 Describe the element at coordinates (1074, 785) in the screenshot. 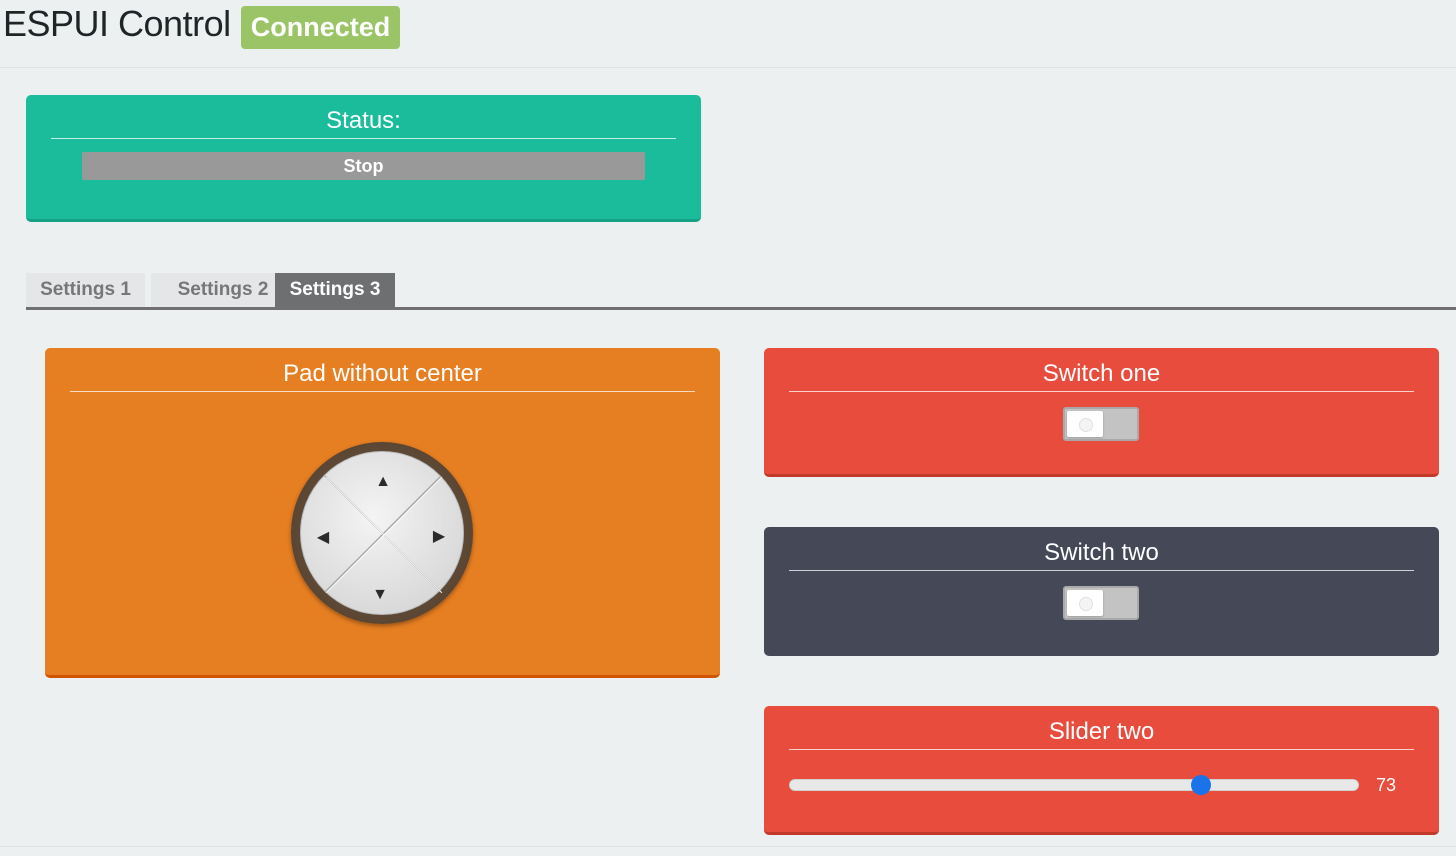

I see `slider-two-track` at that location.